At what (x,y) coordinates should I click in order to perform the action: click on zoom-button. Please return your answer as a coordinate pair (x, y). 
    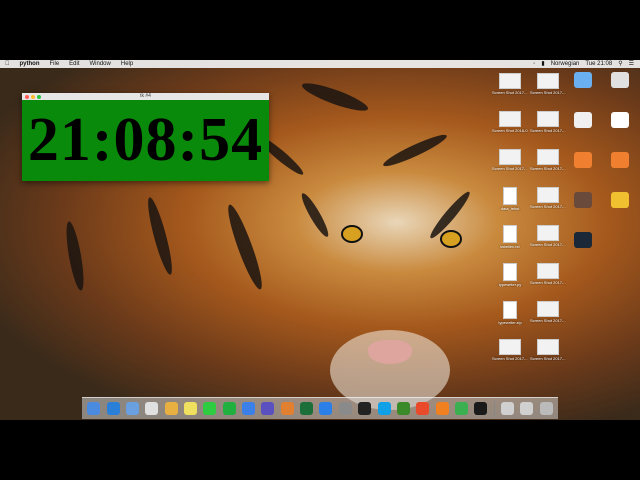
    Looking at the image, I should click on (39, 96).